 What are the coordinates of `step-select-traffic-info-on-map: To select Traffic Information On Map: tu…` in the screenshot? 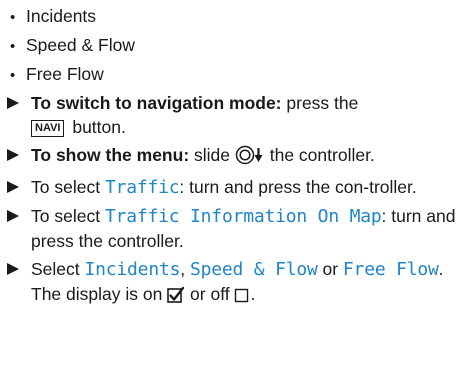 It's located at (237, 228).